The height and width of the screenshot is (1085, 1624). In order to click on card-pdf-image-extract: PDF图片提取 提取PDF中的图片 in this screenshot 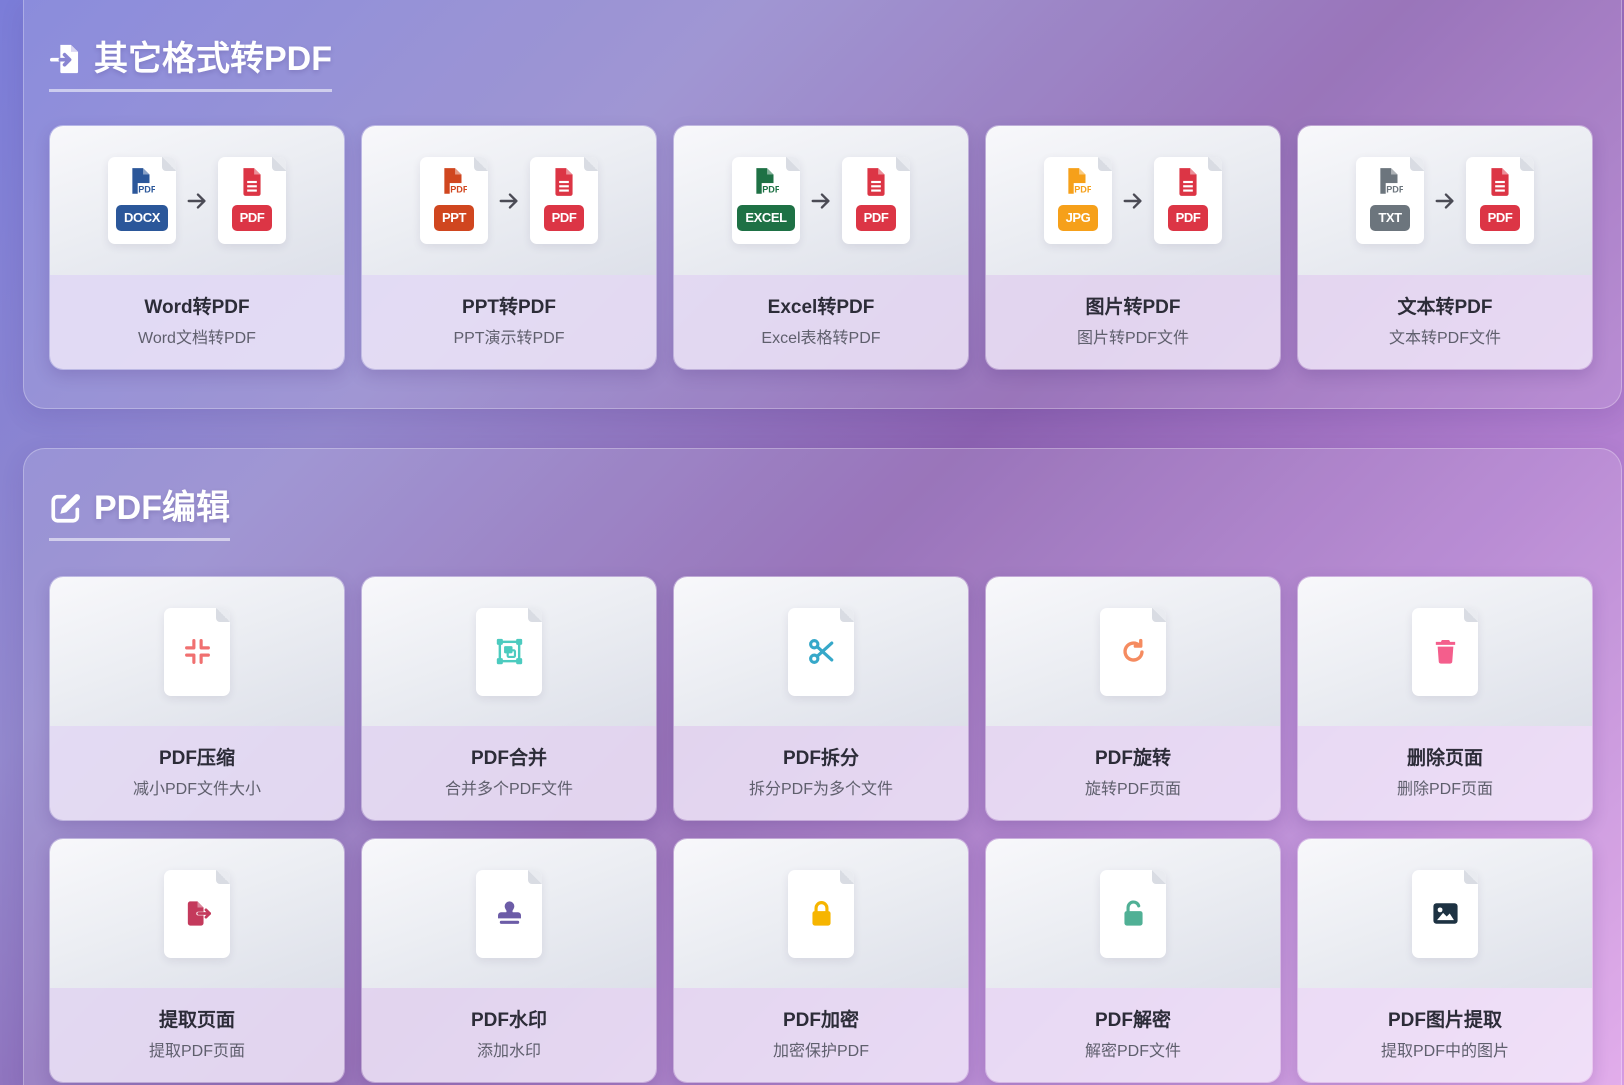, I will do `click(1445, 960)`.